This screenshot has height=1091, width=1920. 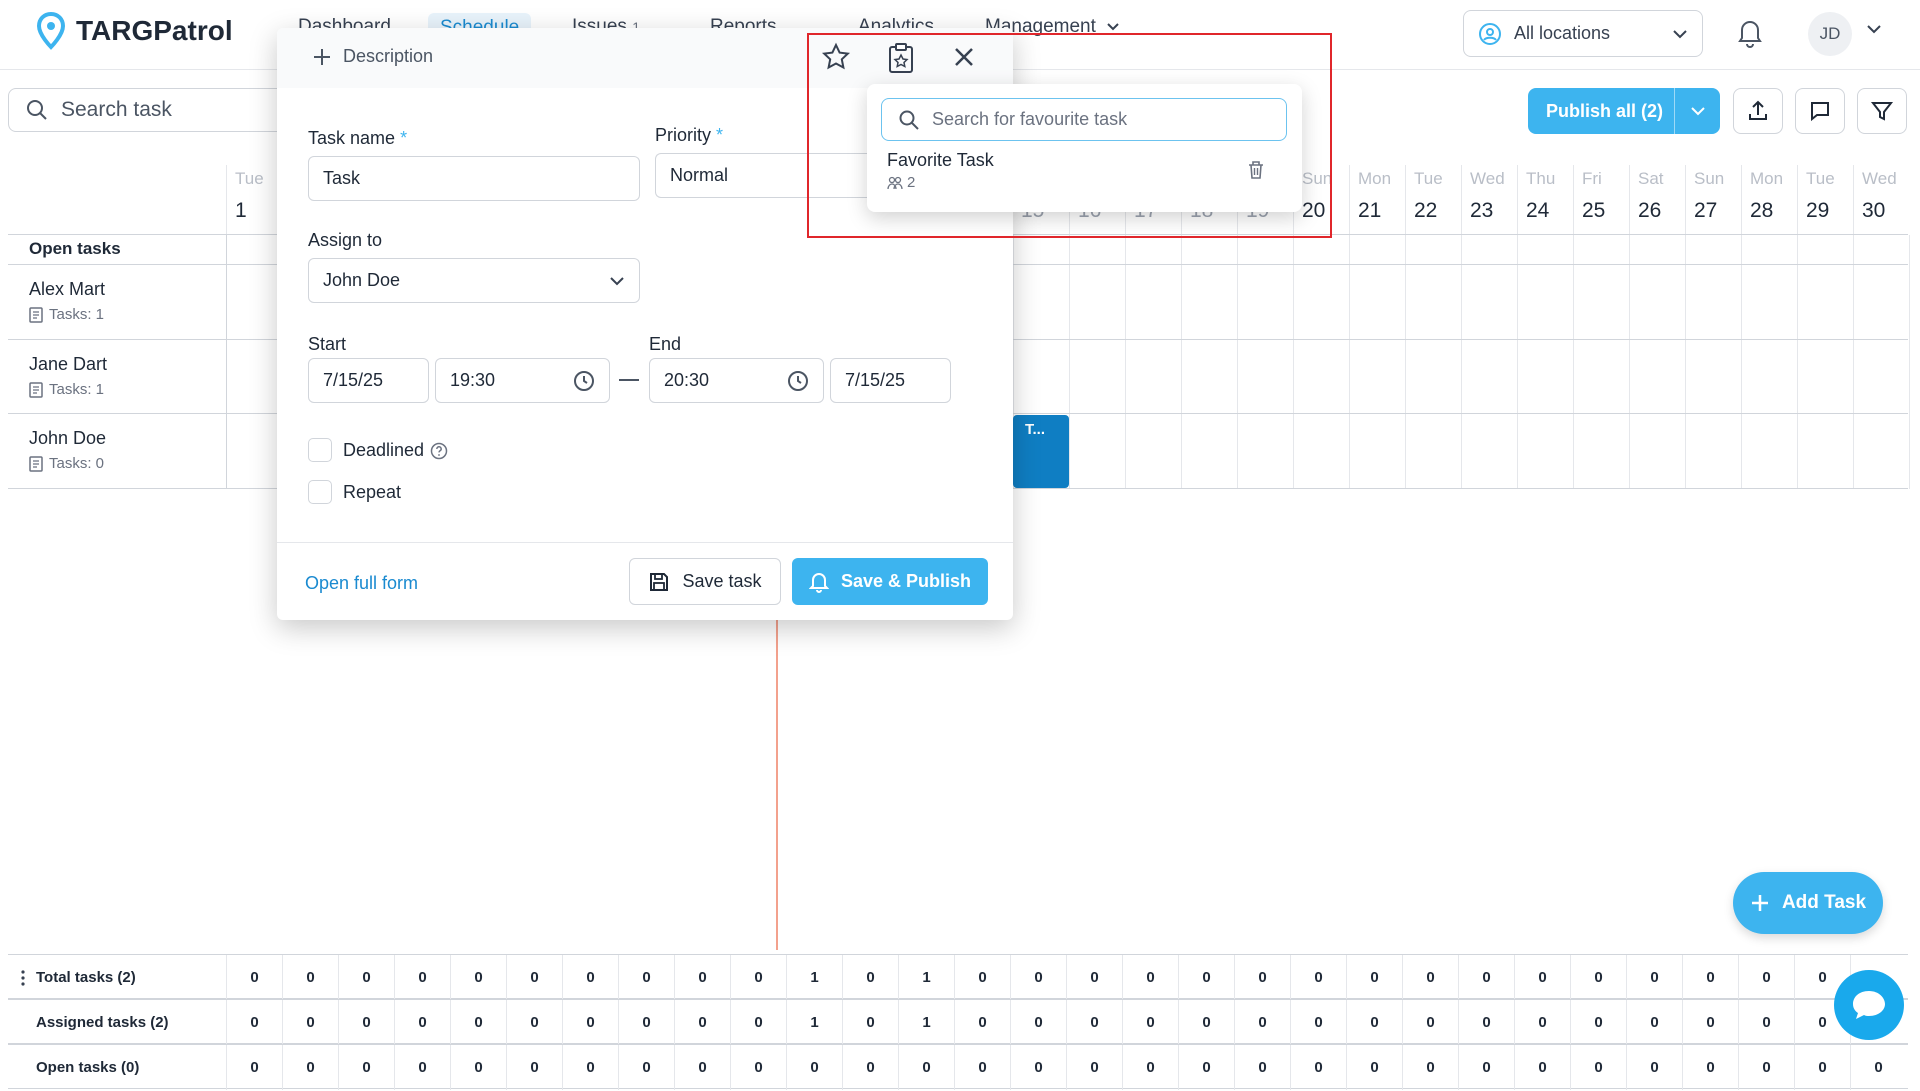 I want to click on deadlined-checkbox, so click(x=320, y=450).